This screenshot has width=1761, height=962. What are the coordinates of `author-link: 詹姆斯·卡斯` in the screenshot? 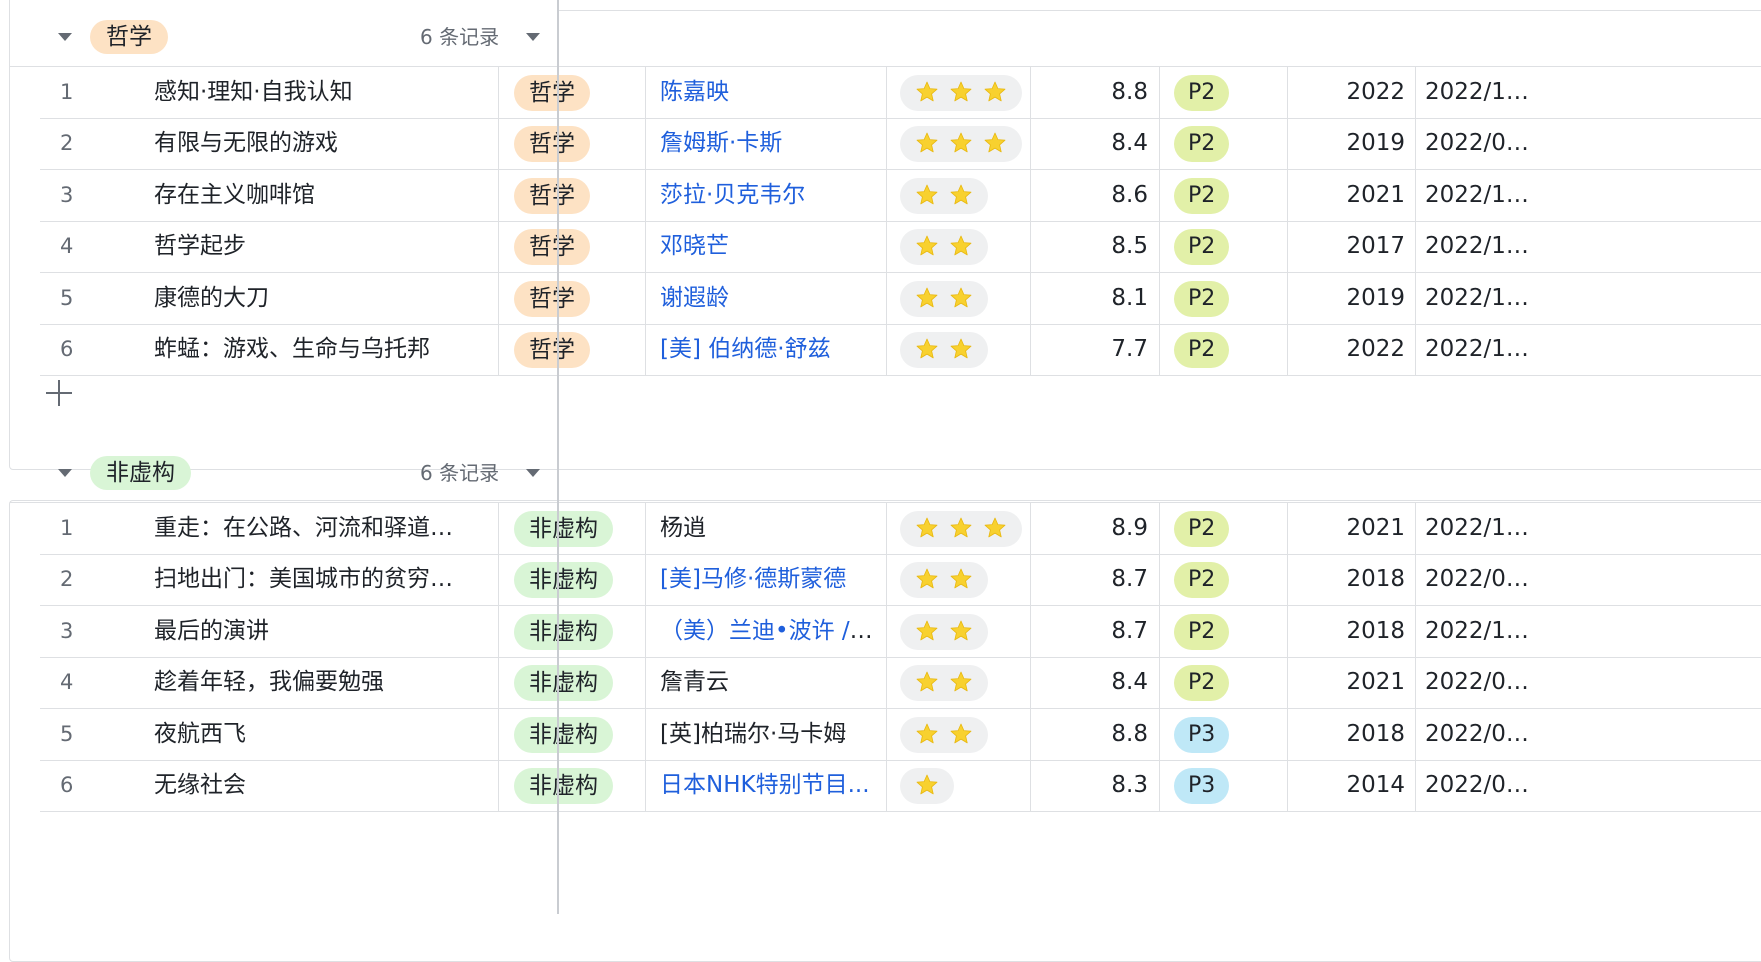 It's located at (721, 143).